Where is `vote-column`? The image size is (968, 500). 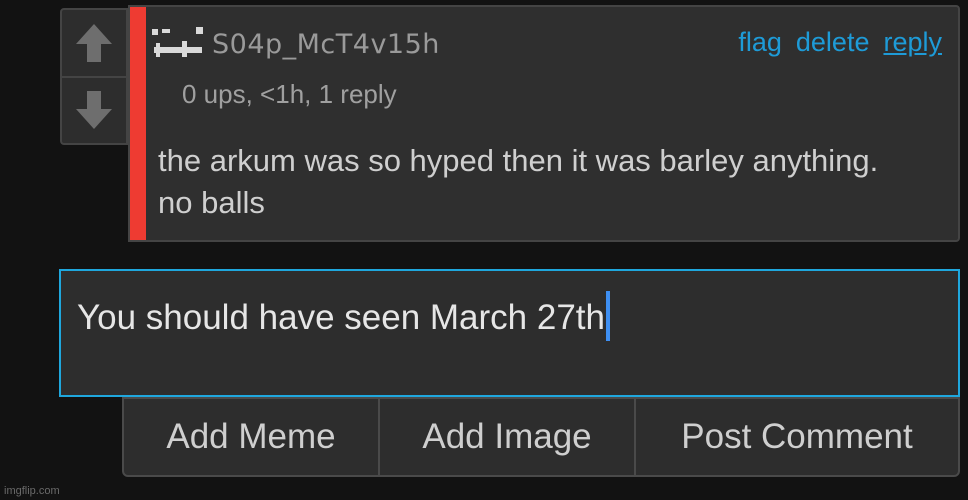
vote-column is located at coordinates (94, 76).